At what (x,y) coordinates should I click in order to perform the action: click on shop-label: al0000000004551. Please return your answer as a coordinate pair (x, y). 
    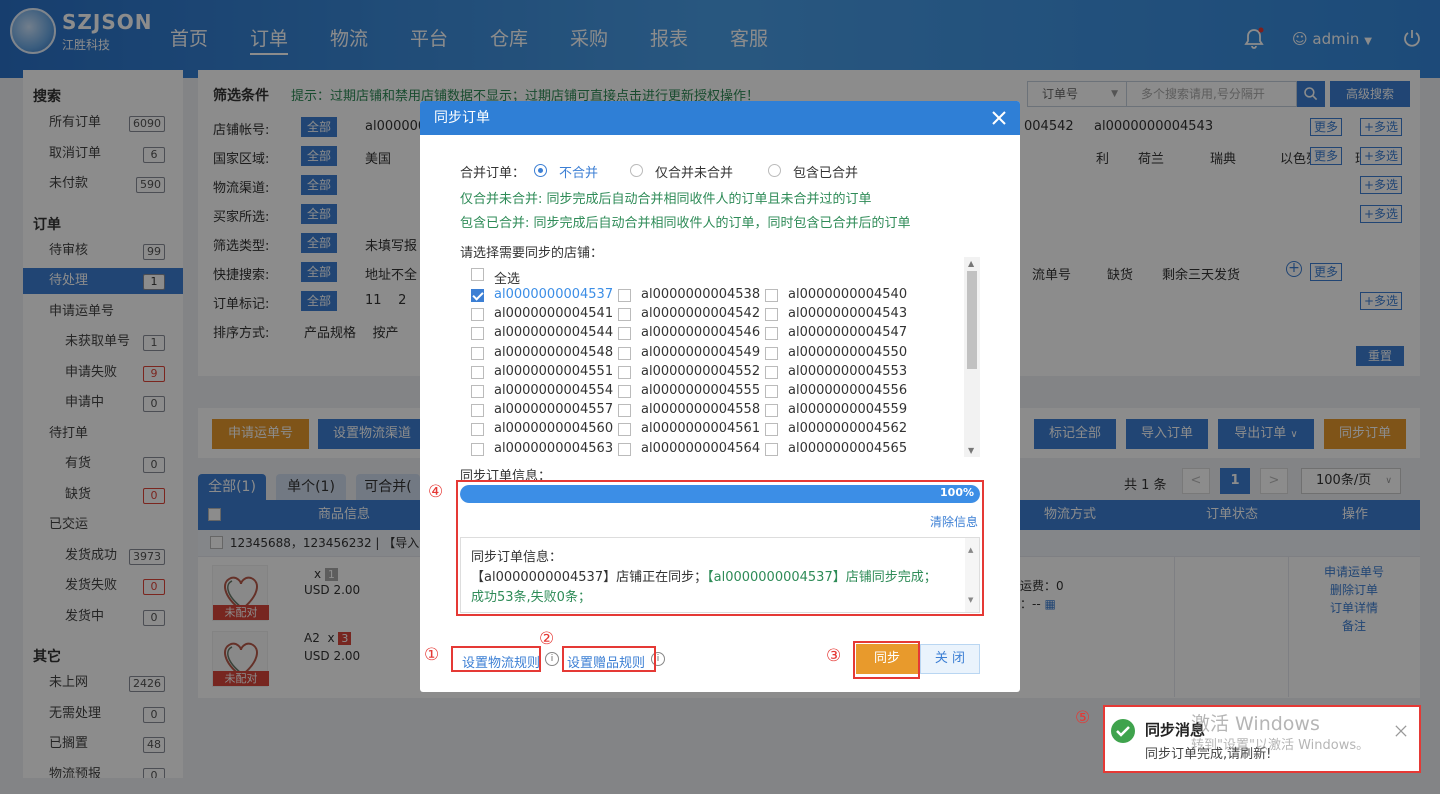
    Looking at the image, I should click on (553, 371).